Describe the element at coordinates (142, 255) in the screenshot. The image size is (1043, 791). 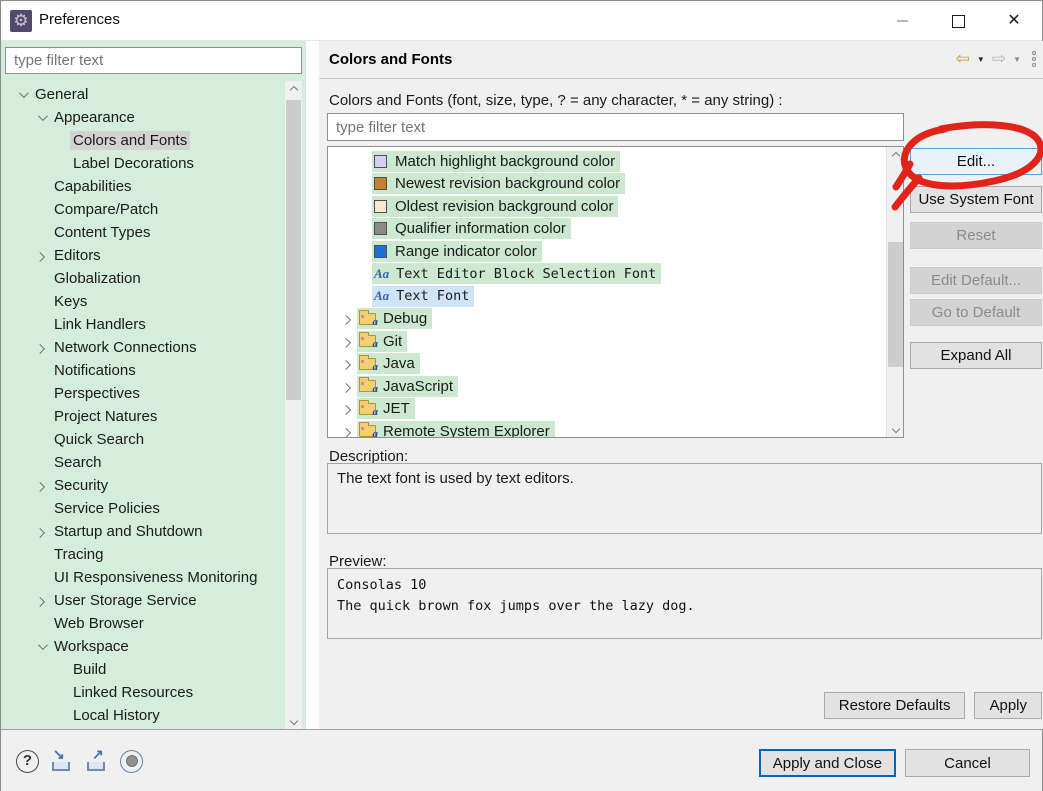
I see `tree-item-editors: Editors` at that location.